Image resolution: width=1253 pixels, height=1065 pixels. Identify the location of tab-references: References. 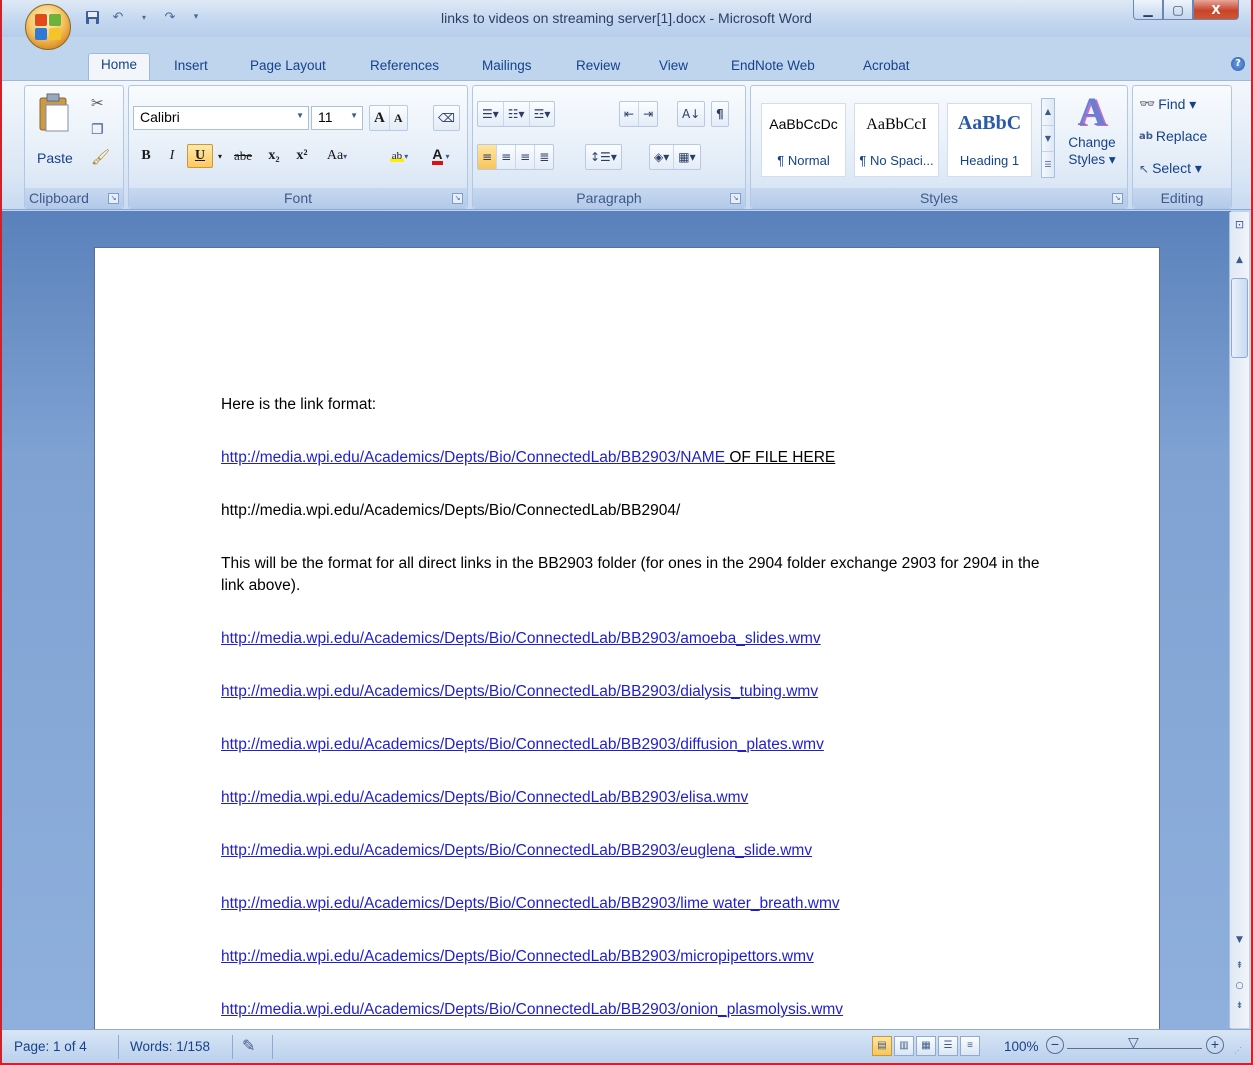
(404, 68).